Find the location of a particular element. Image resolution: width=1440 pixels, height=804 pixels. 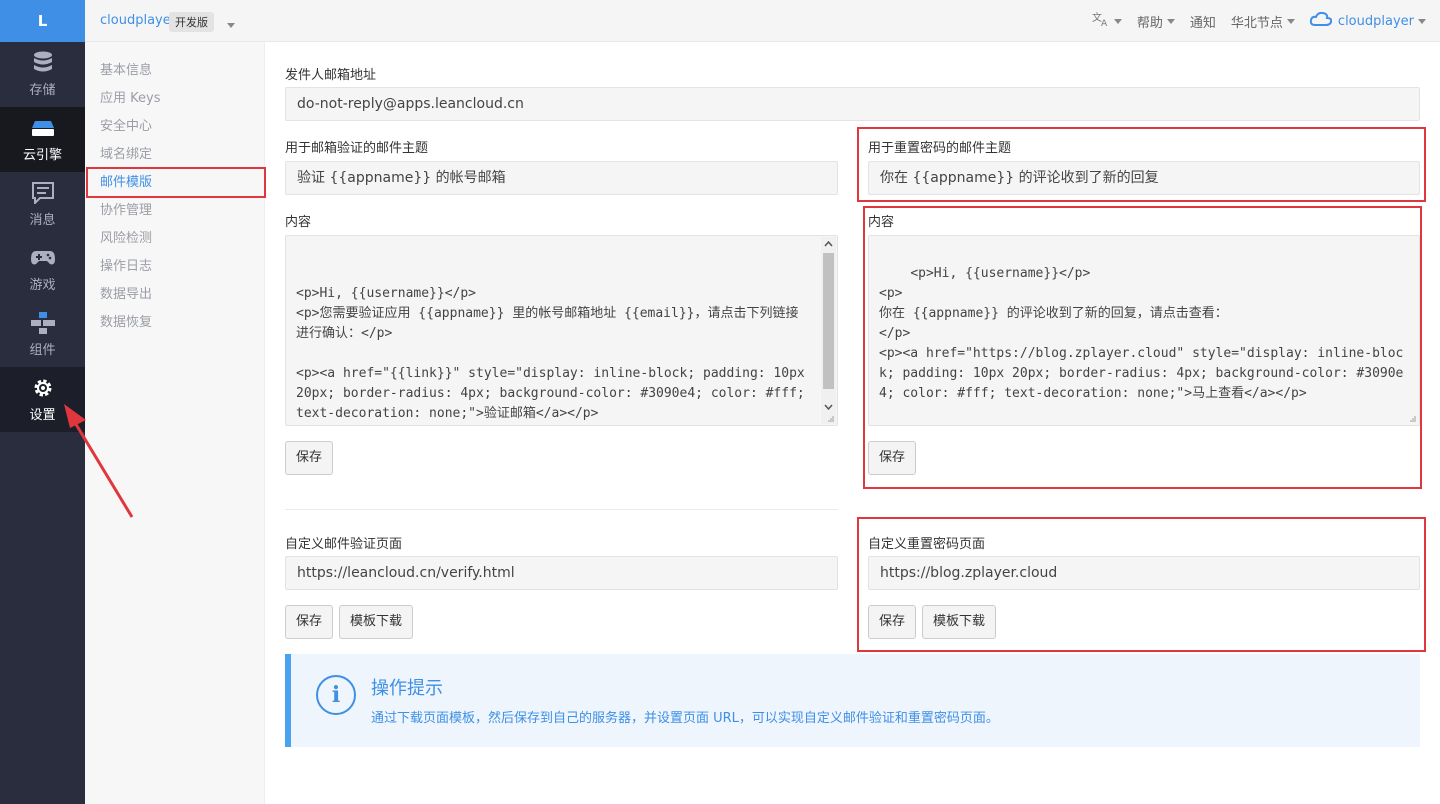

help-menu: 帮助 is located at coordinates (1156, 21).